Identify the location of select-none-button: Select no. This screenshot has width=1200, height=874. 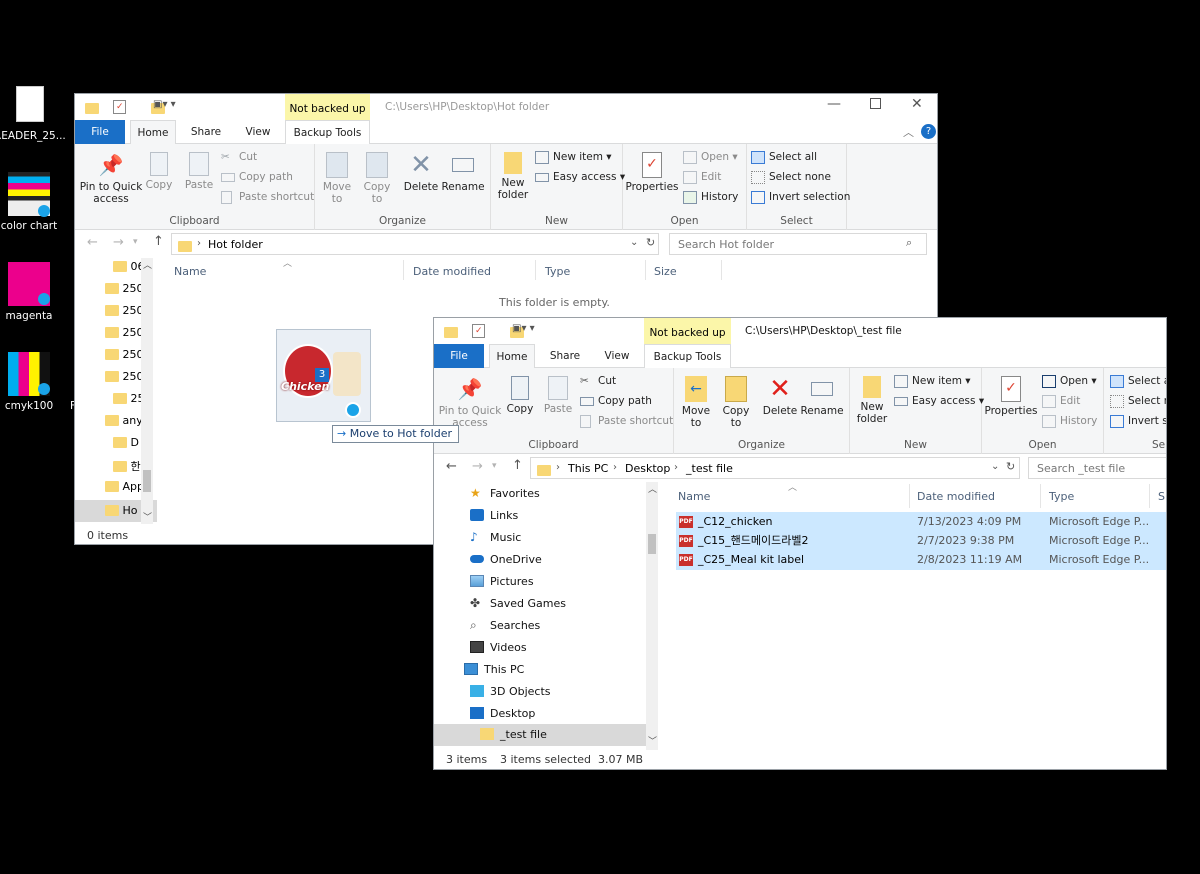
(1138, 401).